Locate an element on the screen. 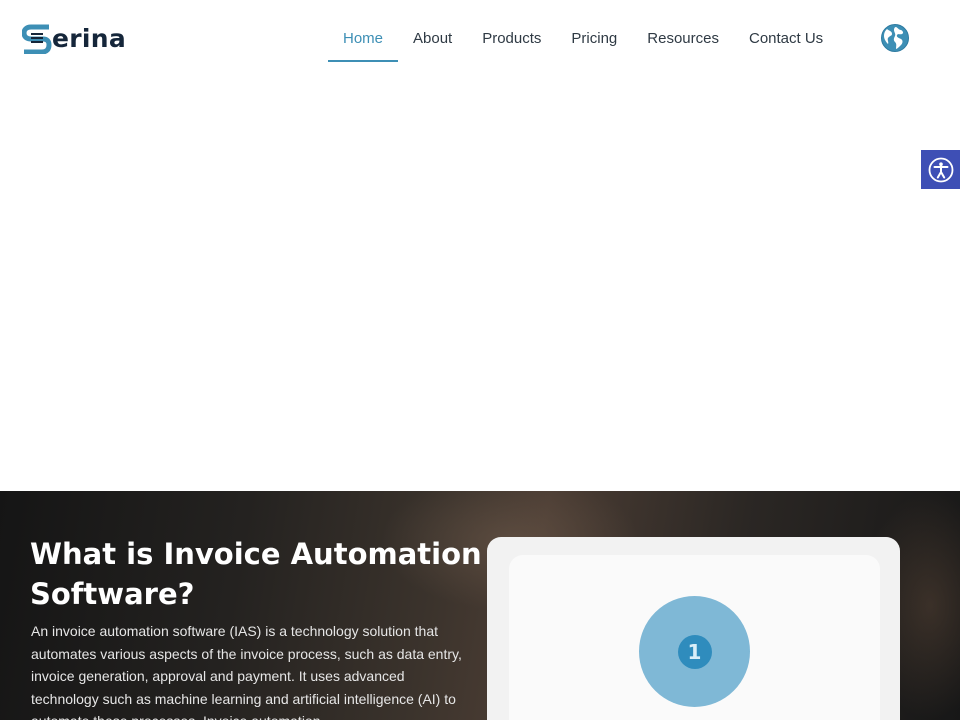  nav-item-home: Home is located at coordinates (363, 42).